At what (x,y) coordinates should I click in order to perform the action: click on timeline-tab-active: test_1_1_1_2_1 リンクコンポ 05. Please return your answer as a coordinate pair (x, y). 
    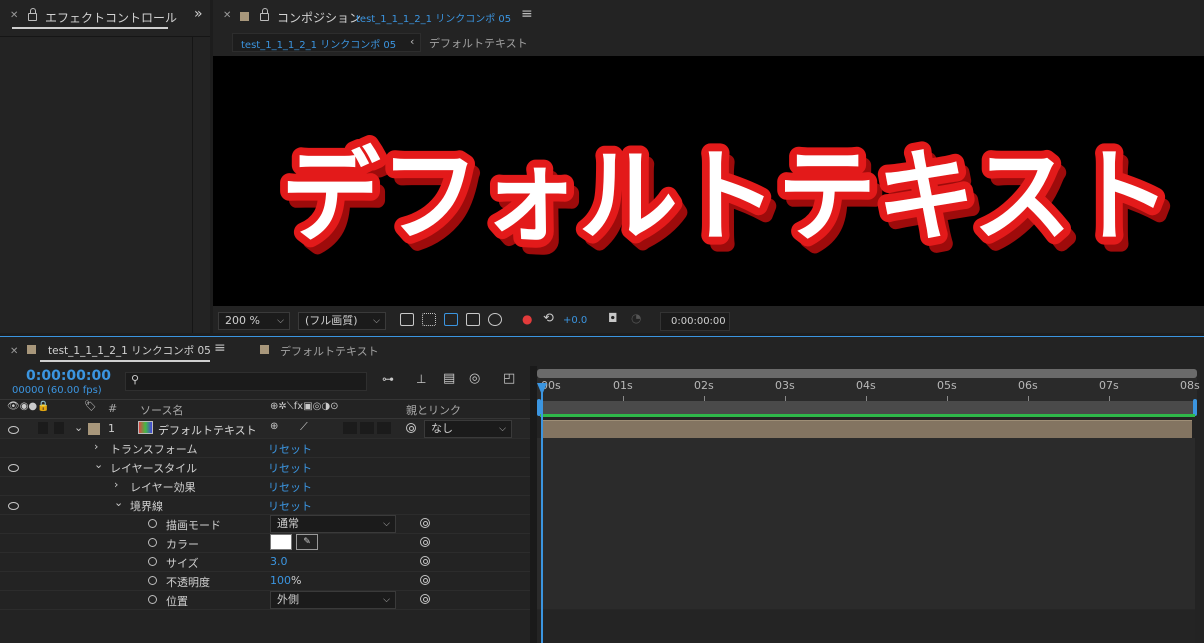
    Looking at the image, I should click on (129, 350).